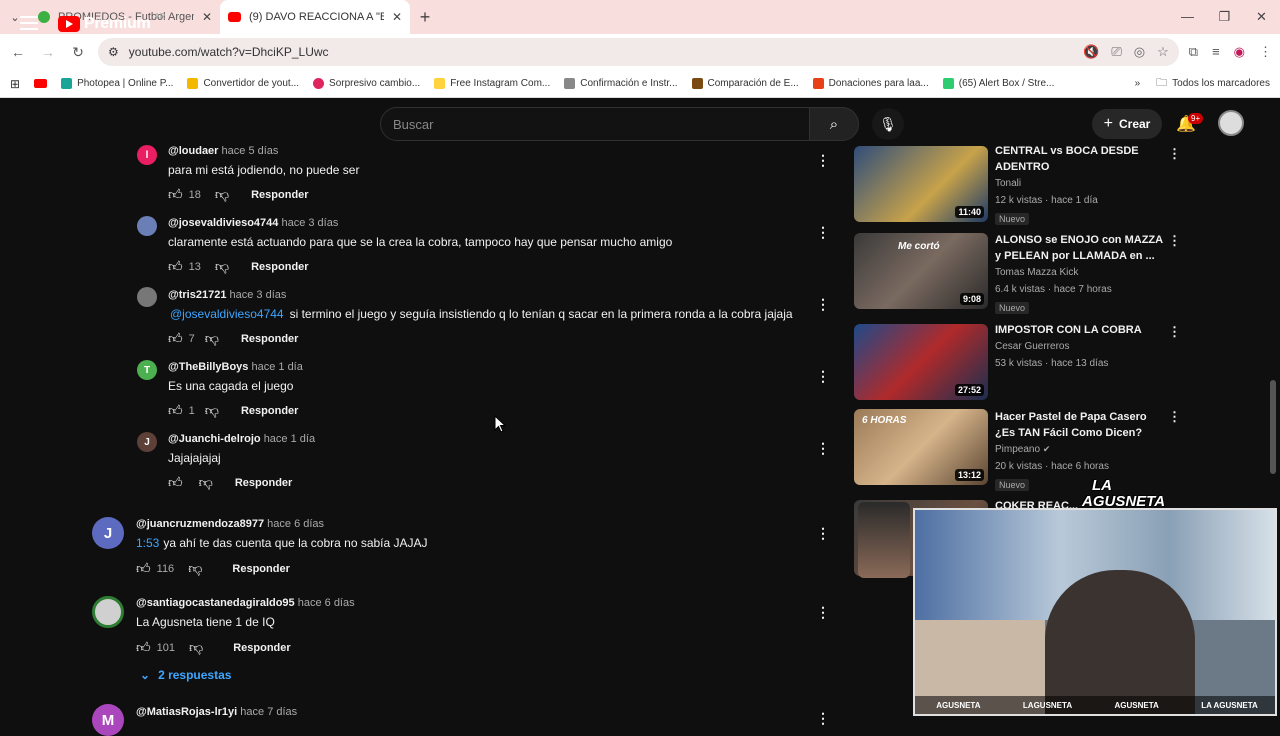  What do you see at coordinates (41, 83) in the screenshot?
I see `youtube-bookmark-icon` at bounding box center [41, 83].